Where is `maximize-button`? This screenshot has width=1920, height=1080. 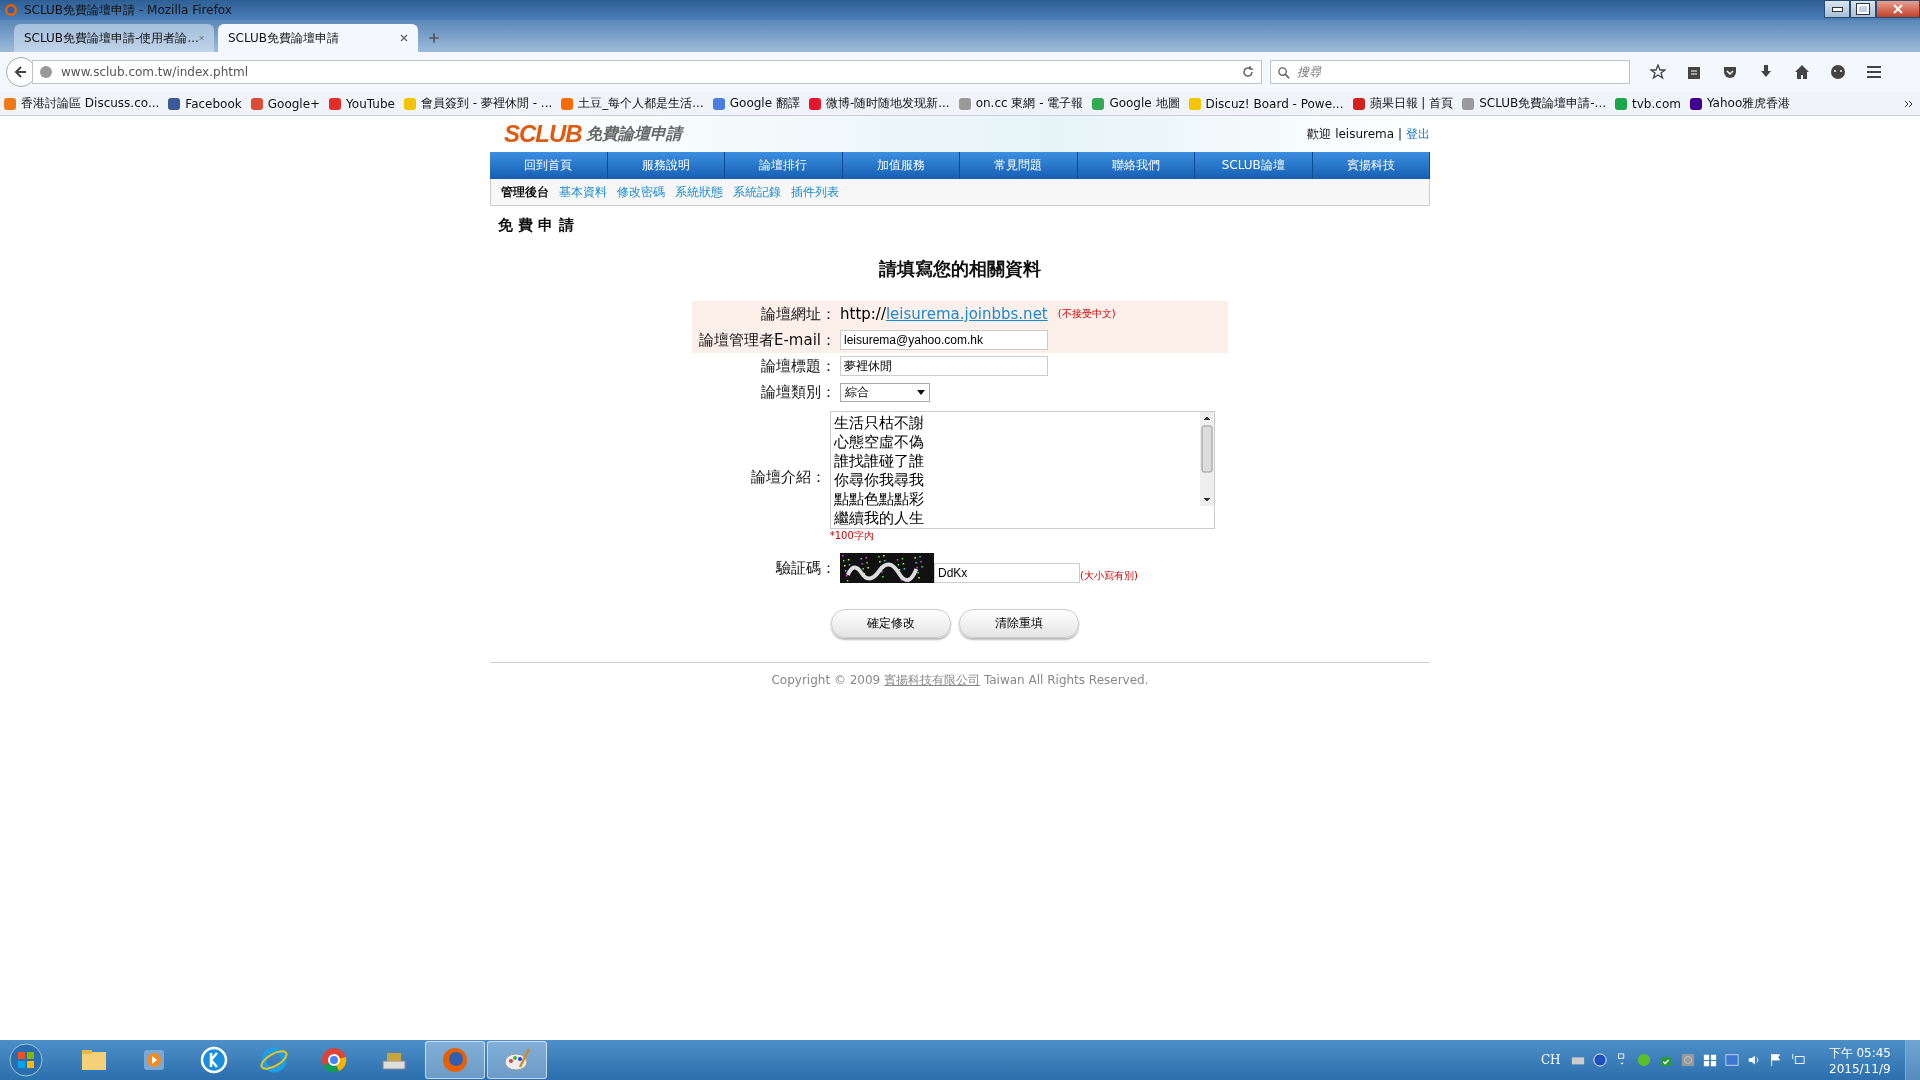
maximize-button is located at coordinates (1863, 9).